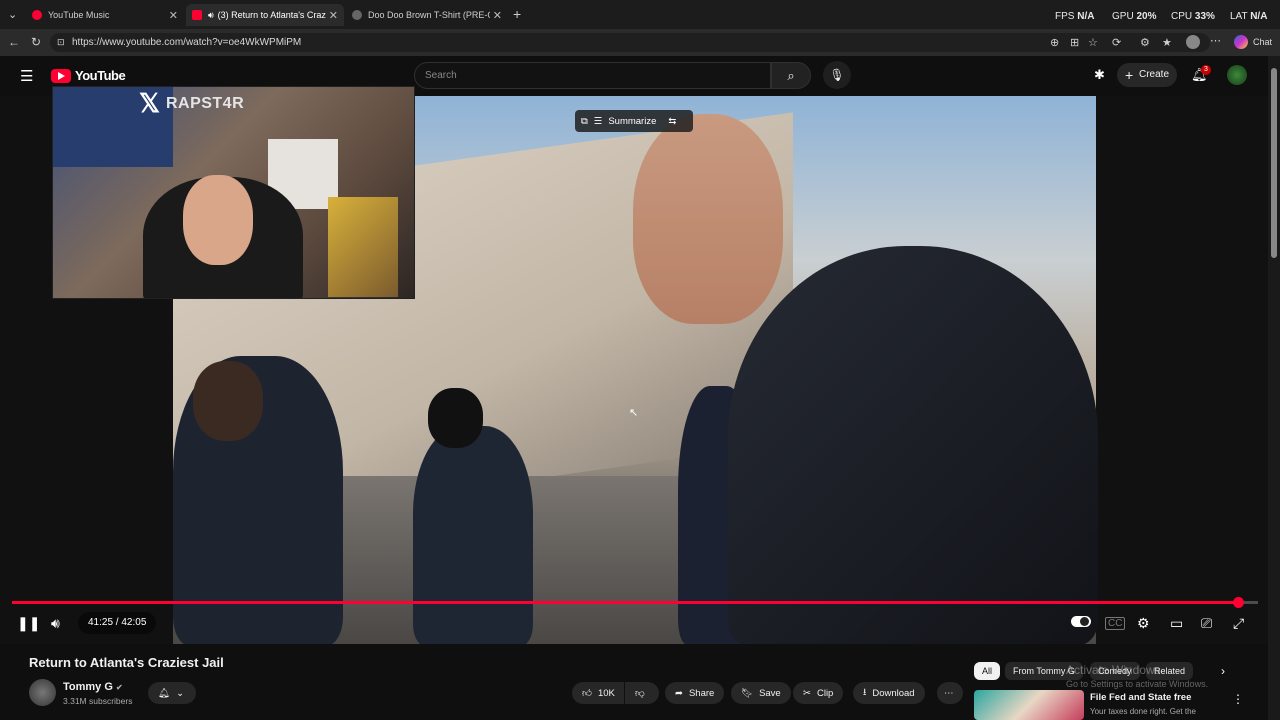  Describe the element at coordinates (164, 693) in the screenshot. I see `bell-icon: 🔔︎` at that location.